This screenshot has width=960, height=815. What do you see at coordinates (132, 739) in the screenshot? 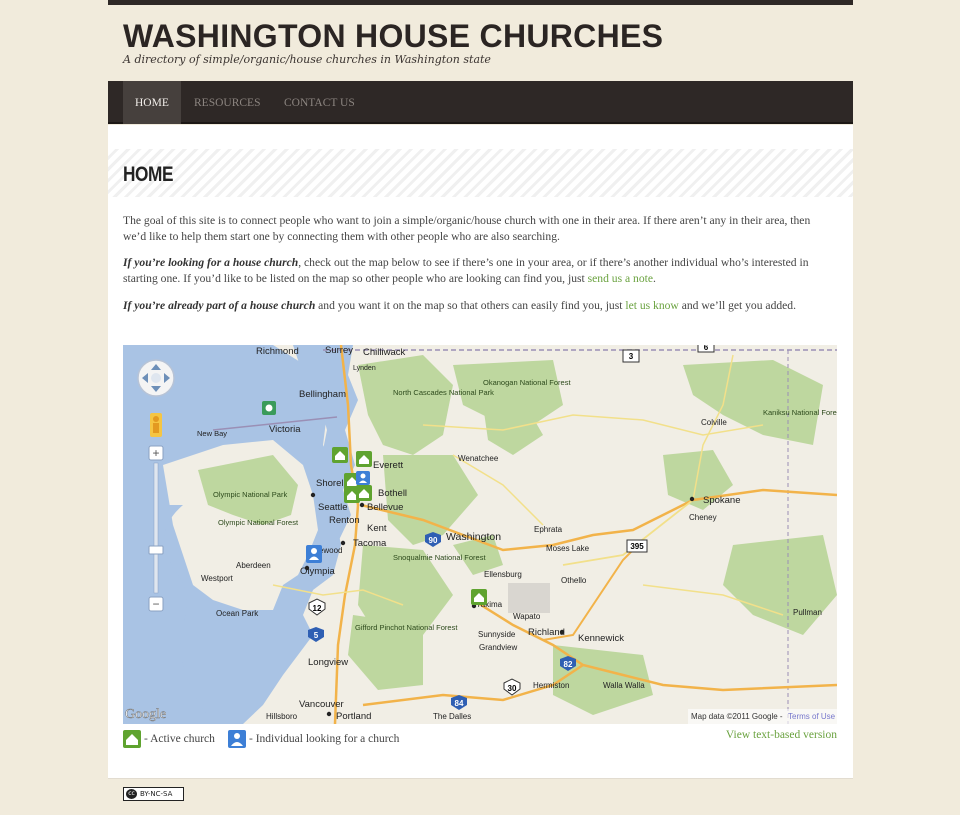
I see `house-icon` at bounding box center [132, 739].